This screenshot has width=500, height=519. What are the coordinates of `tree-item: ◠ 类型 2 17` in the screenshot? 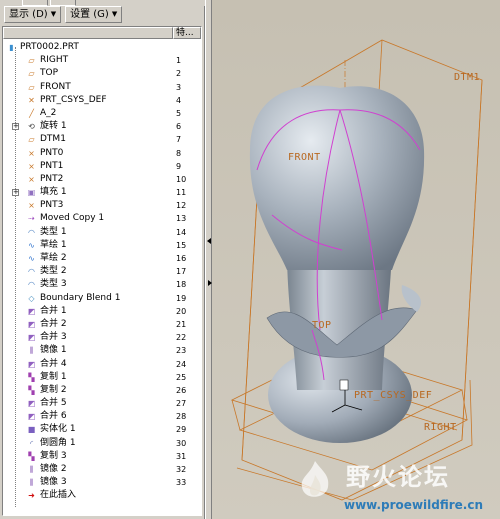 It's located at (102, 271).